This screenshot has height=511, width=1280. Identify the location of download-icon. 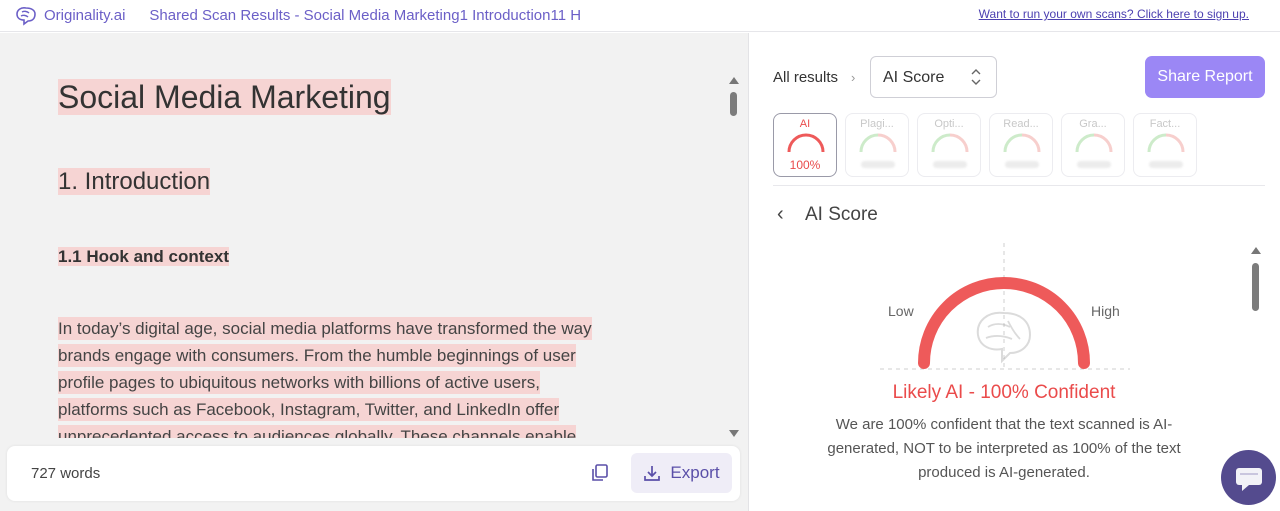
(652, 473).